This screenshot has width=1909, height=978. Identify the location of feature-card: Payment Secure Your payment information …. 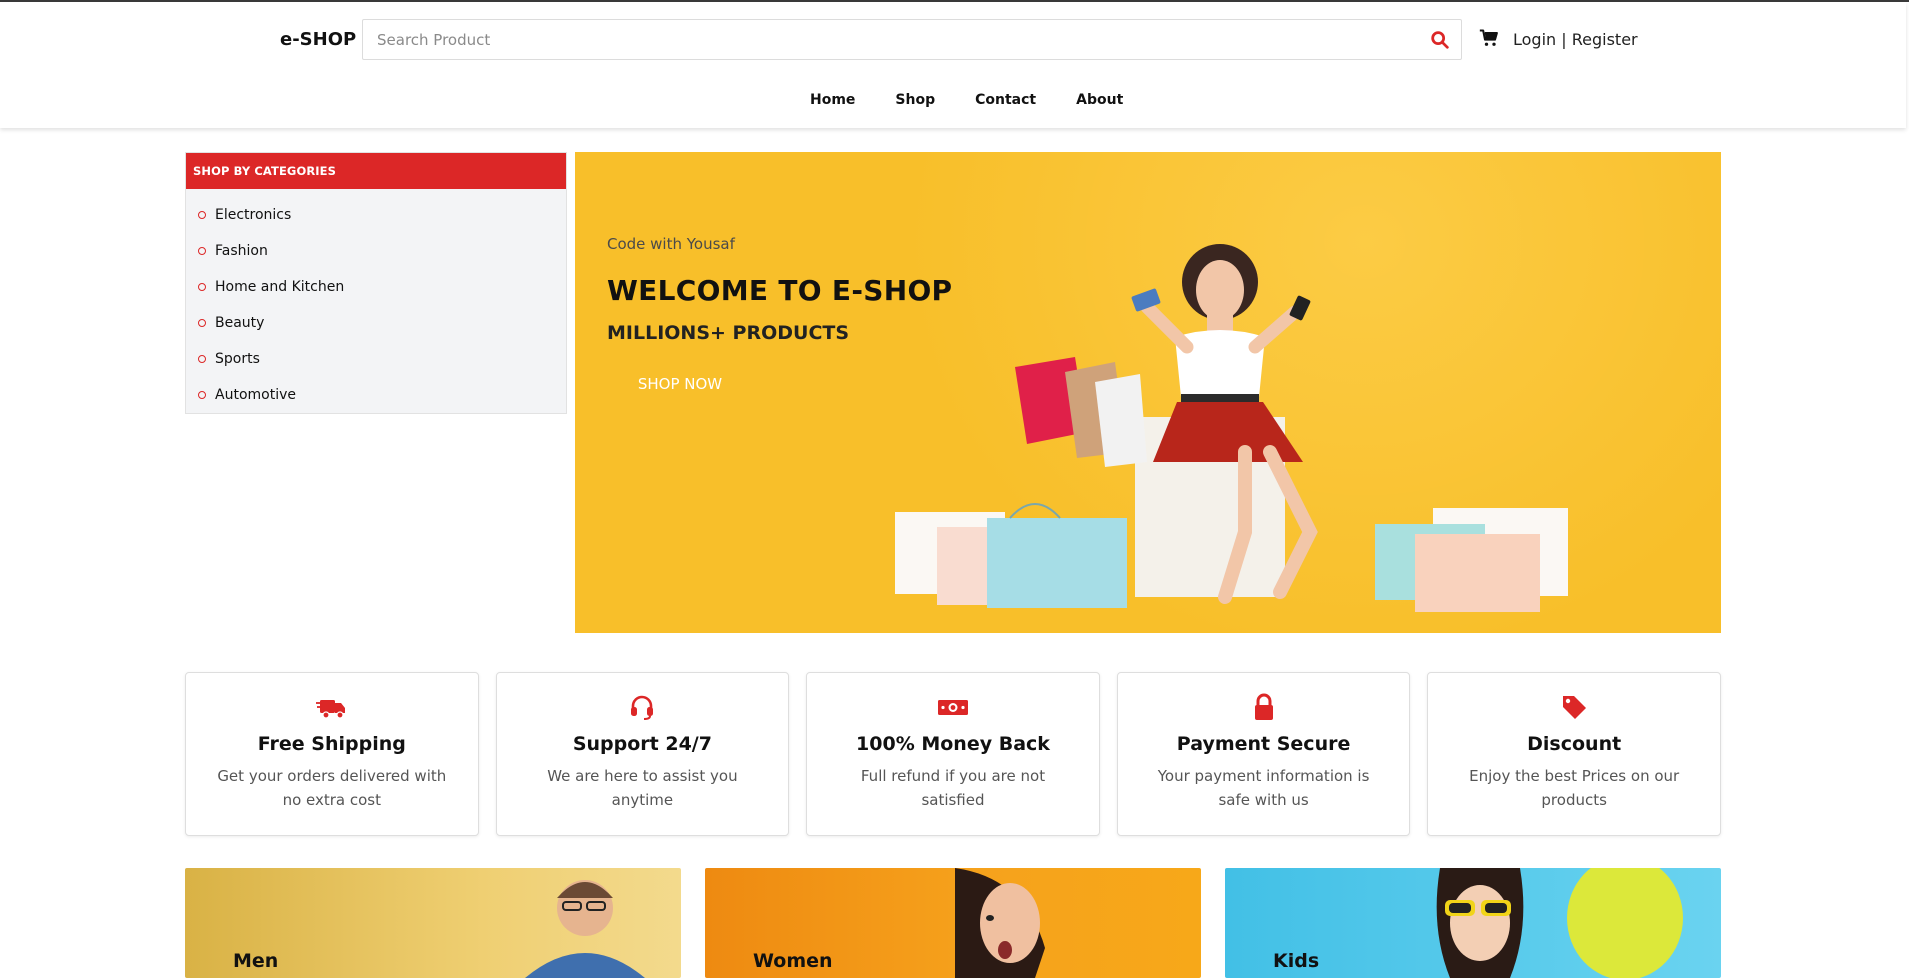
(1263, 754).